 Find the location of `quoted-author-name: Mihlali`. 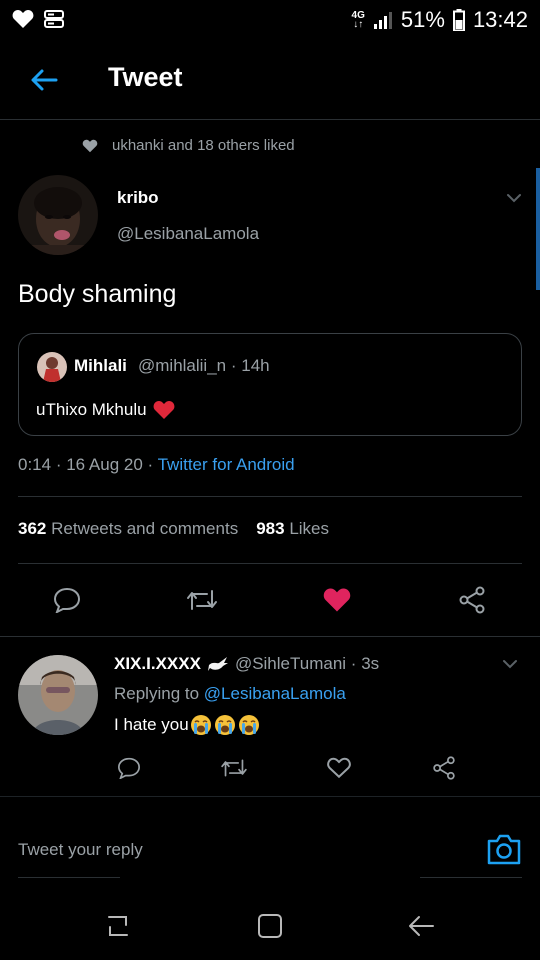

quoted-author-name: Mihlali is located at coordinates (100, 365).